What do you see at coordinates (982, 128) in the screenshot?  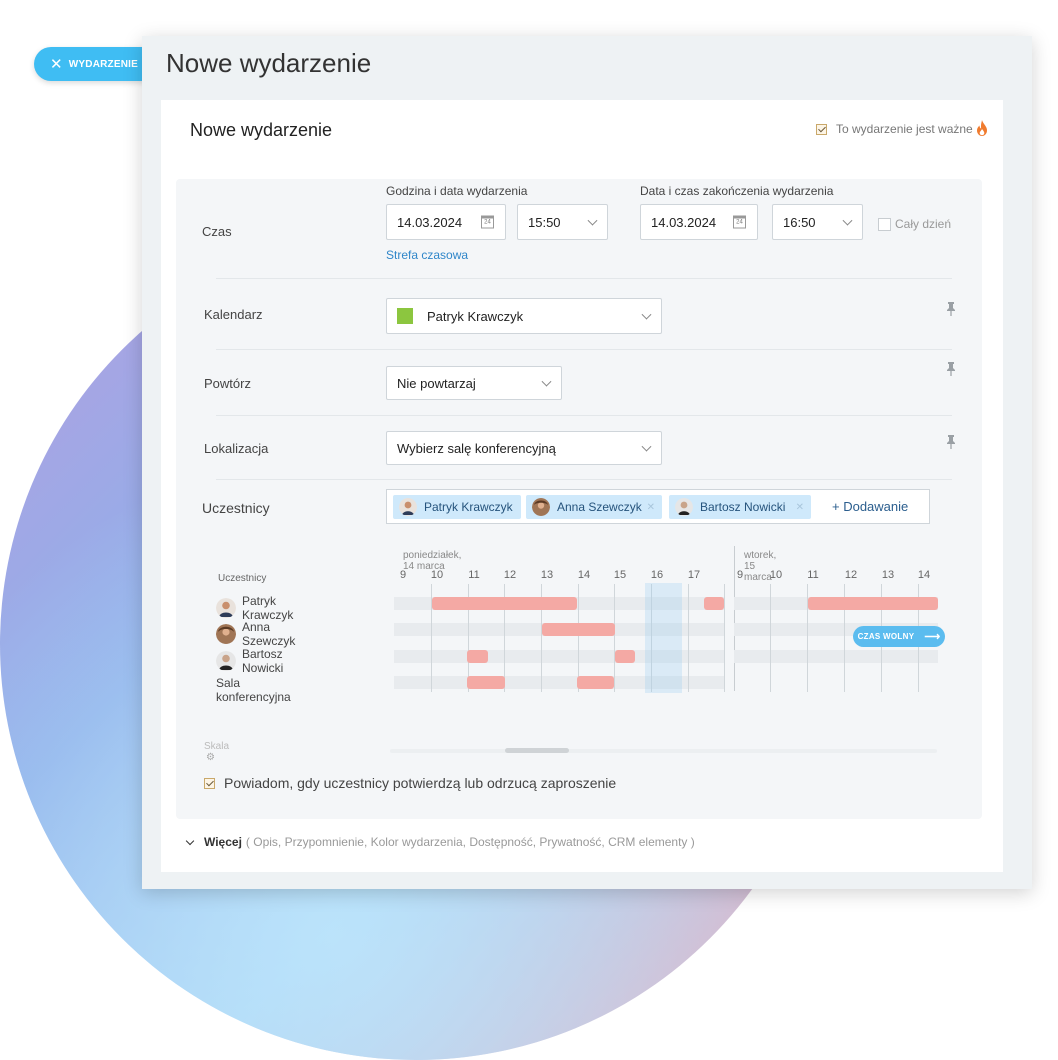 I see `fire-icon` at bounding box center [982, 128].